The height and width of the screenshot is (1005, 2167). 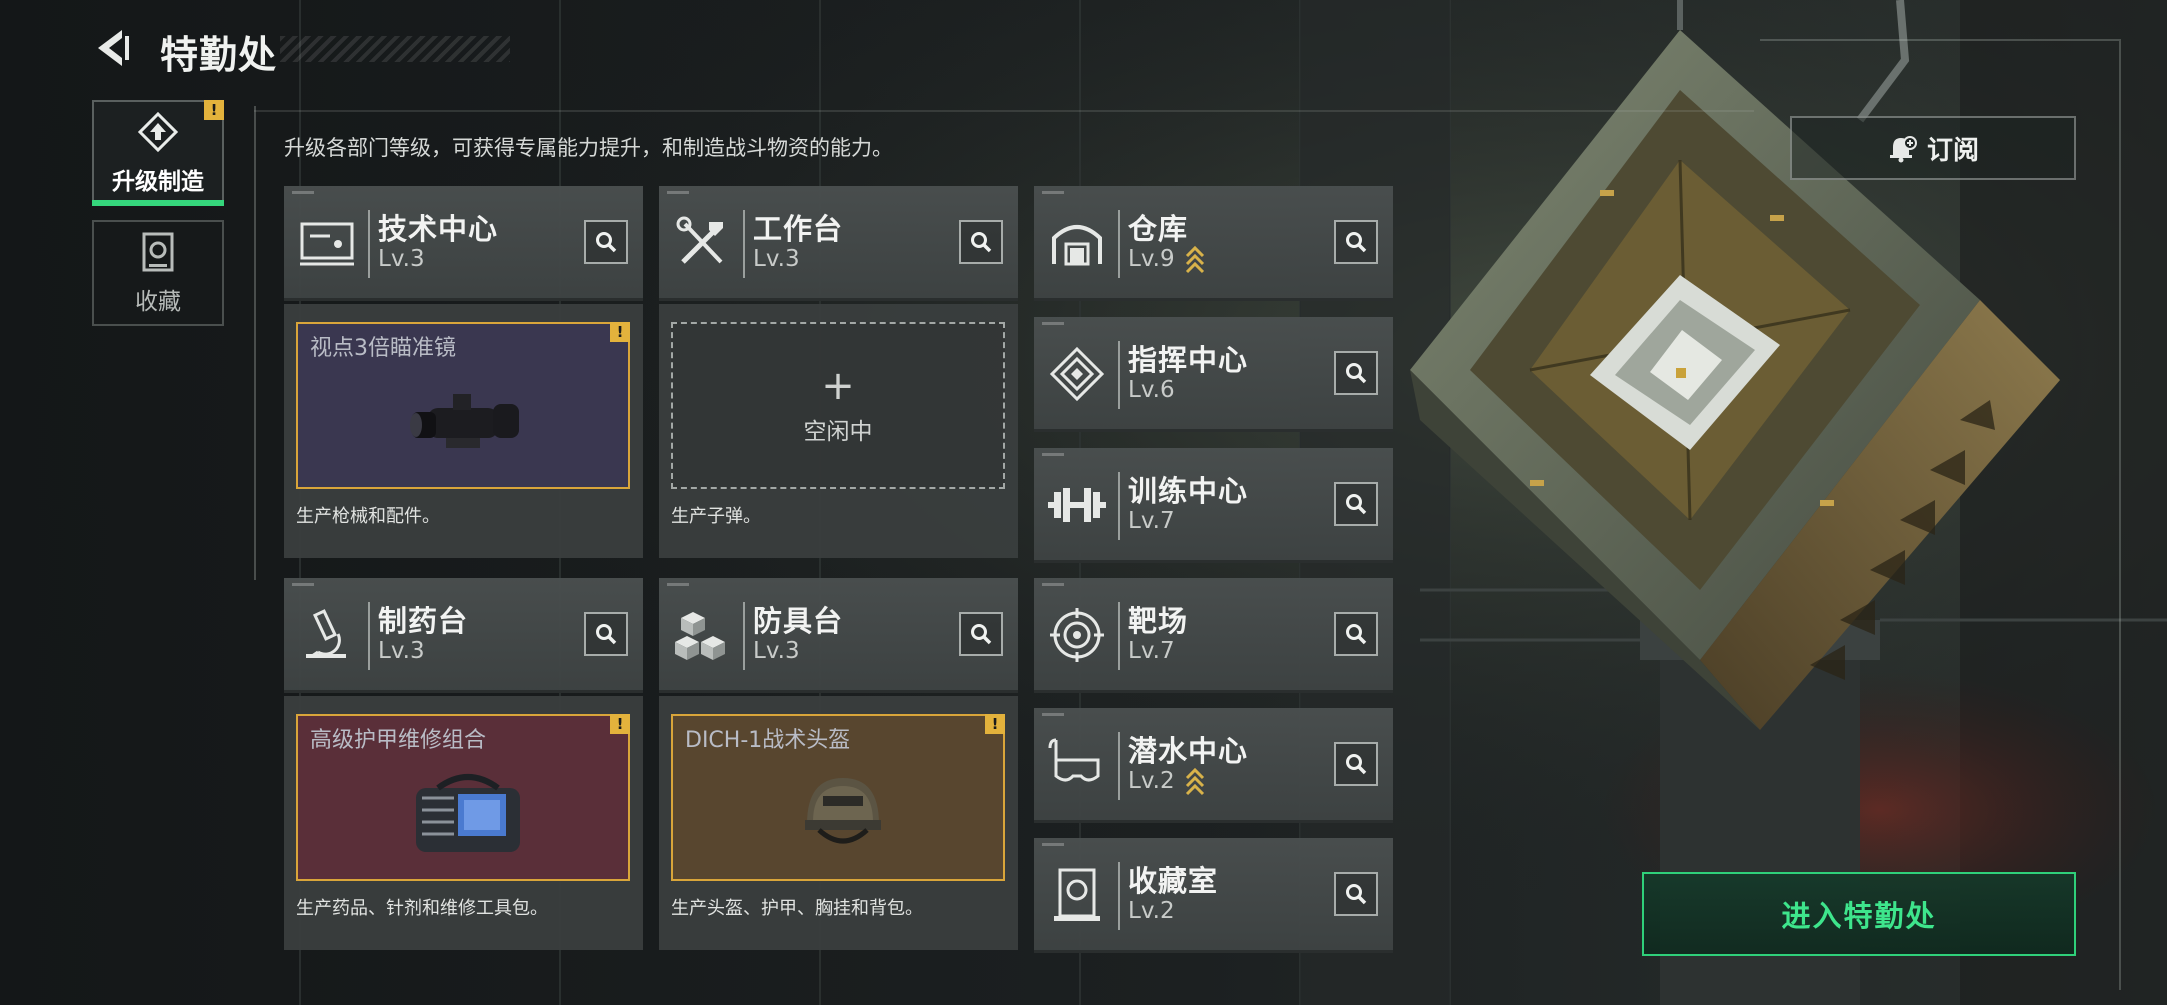 What do you see at coordinates (383, 348) in the screenshot?
I see `slot-item-name: 视点3倍瞄准镜` at bounding box center [383, 348].